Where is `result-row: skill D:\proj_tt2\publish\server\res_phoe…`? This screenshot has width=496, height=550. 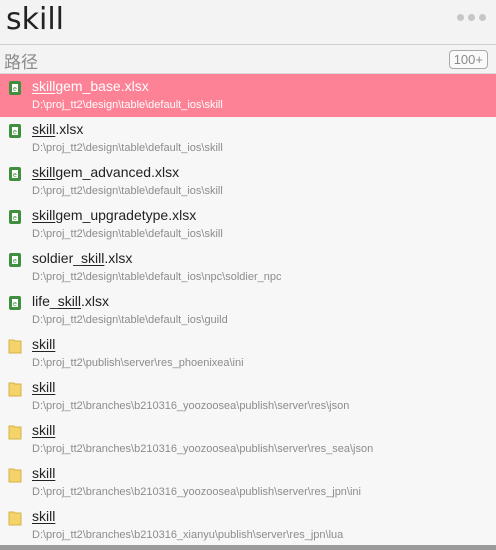
result-row: skill D:\proj_tt2\publish\server\res_phoe… is located at coordinates (248, 353).